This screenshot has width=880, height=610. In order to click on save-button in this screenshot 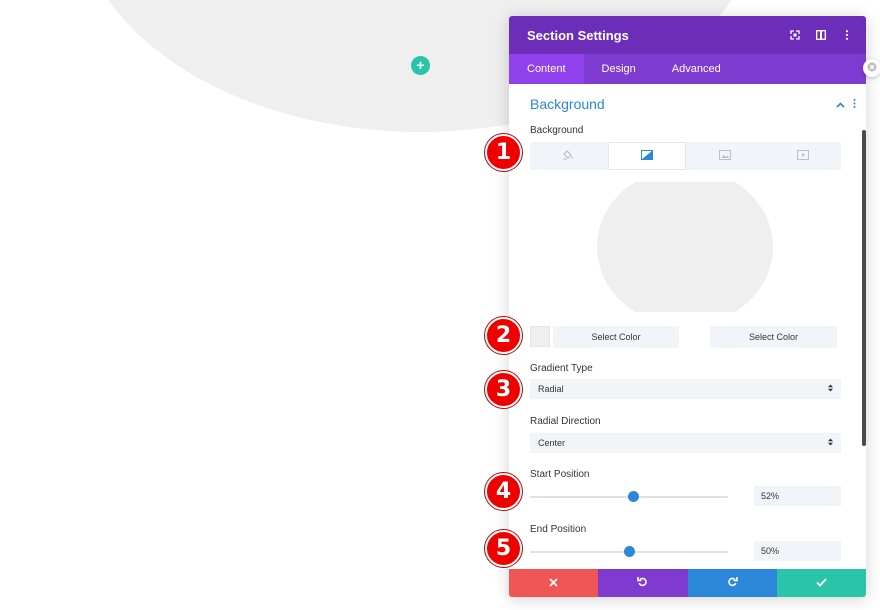, I will do `click(821, 583)`.